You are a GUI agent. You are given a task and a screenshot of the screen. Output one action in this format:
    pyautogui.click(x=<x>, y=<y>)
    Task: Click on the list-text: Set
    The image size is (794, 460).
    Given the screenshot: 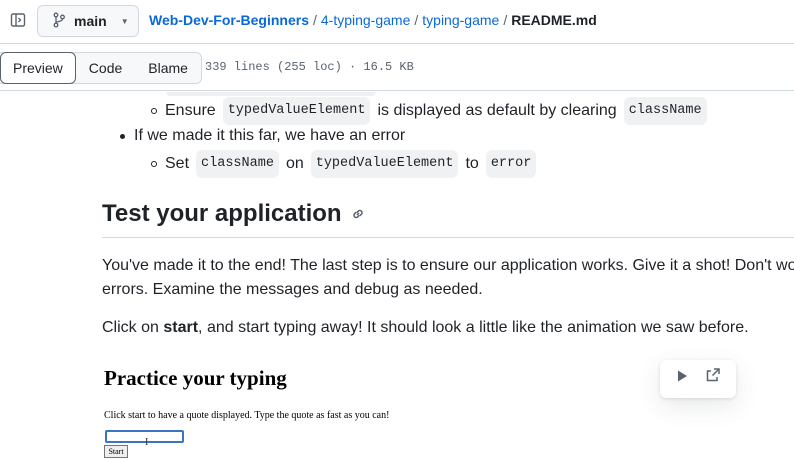 What is the action you would take?
    pyautogui.click(x=177, y=163)
    